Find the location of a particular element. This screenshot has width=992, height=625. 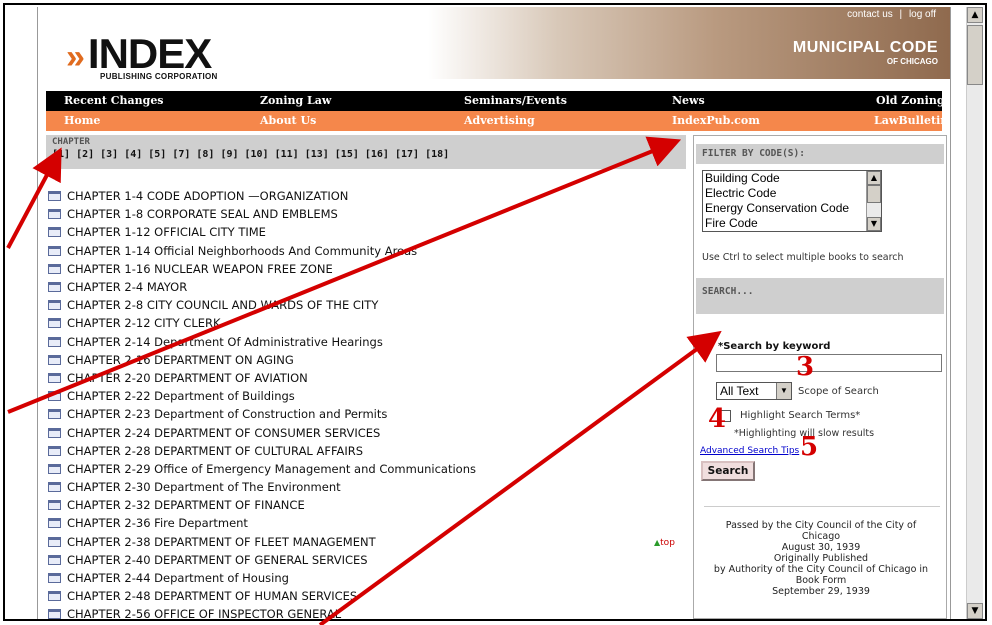

chapter-link: [4] is located at coordinates (133, 154).